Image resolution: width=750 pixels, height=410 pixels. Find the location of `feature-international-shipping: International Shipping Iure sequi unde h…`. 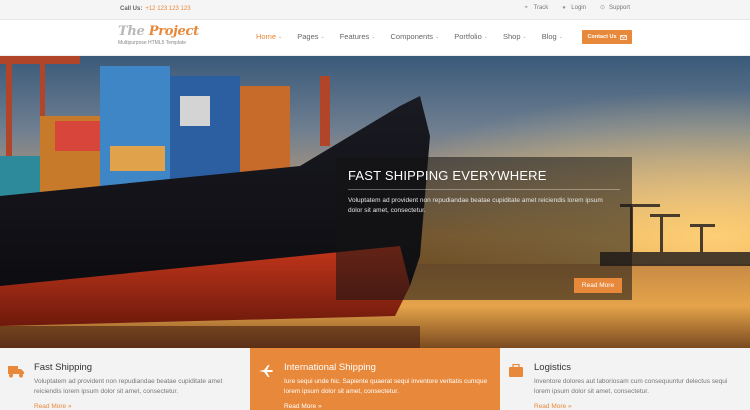

feature-international-shipping: International Shipping Iure sequi unde h… is located at coordinates (375, 379).